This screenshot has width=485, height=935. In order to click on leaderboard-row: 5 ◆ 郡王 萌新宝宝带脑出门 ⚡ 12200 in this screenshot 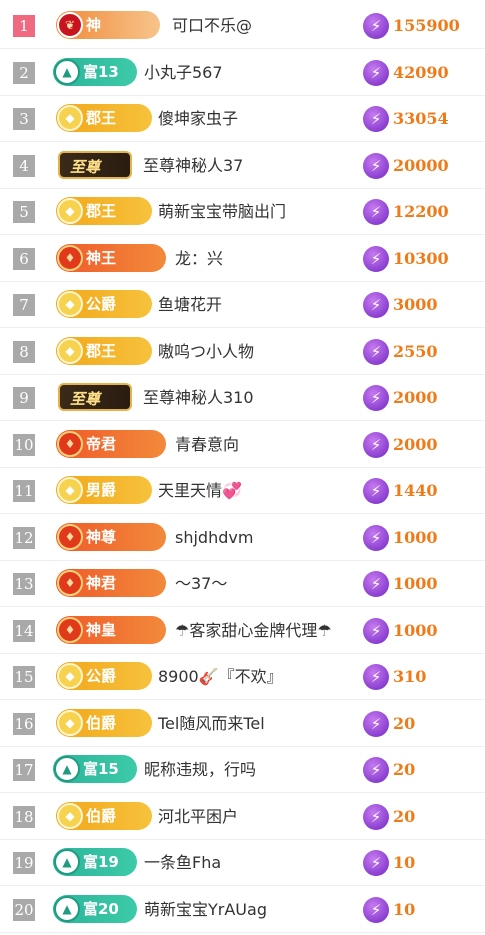, I will do `click(242, 212)`.